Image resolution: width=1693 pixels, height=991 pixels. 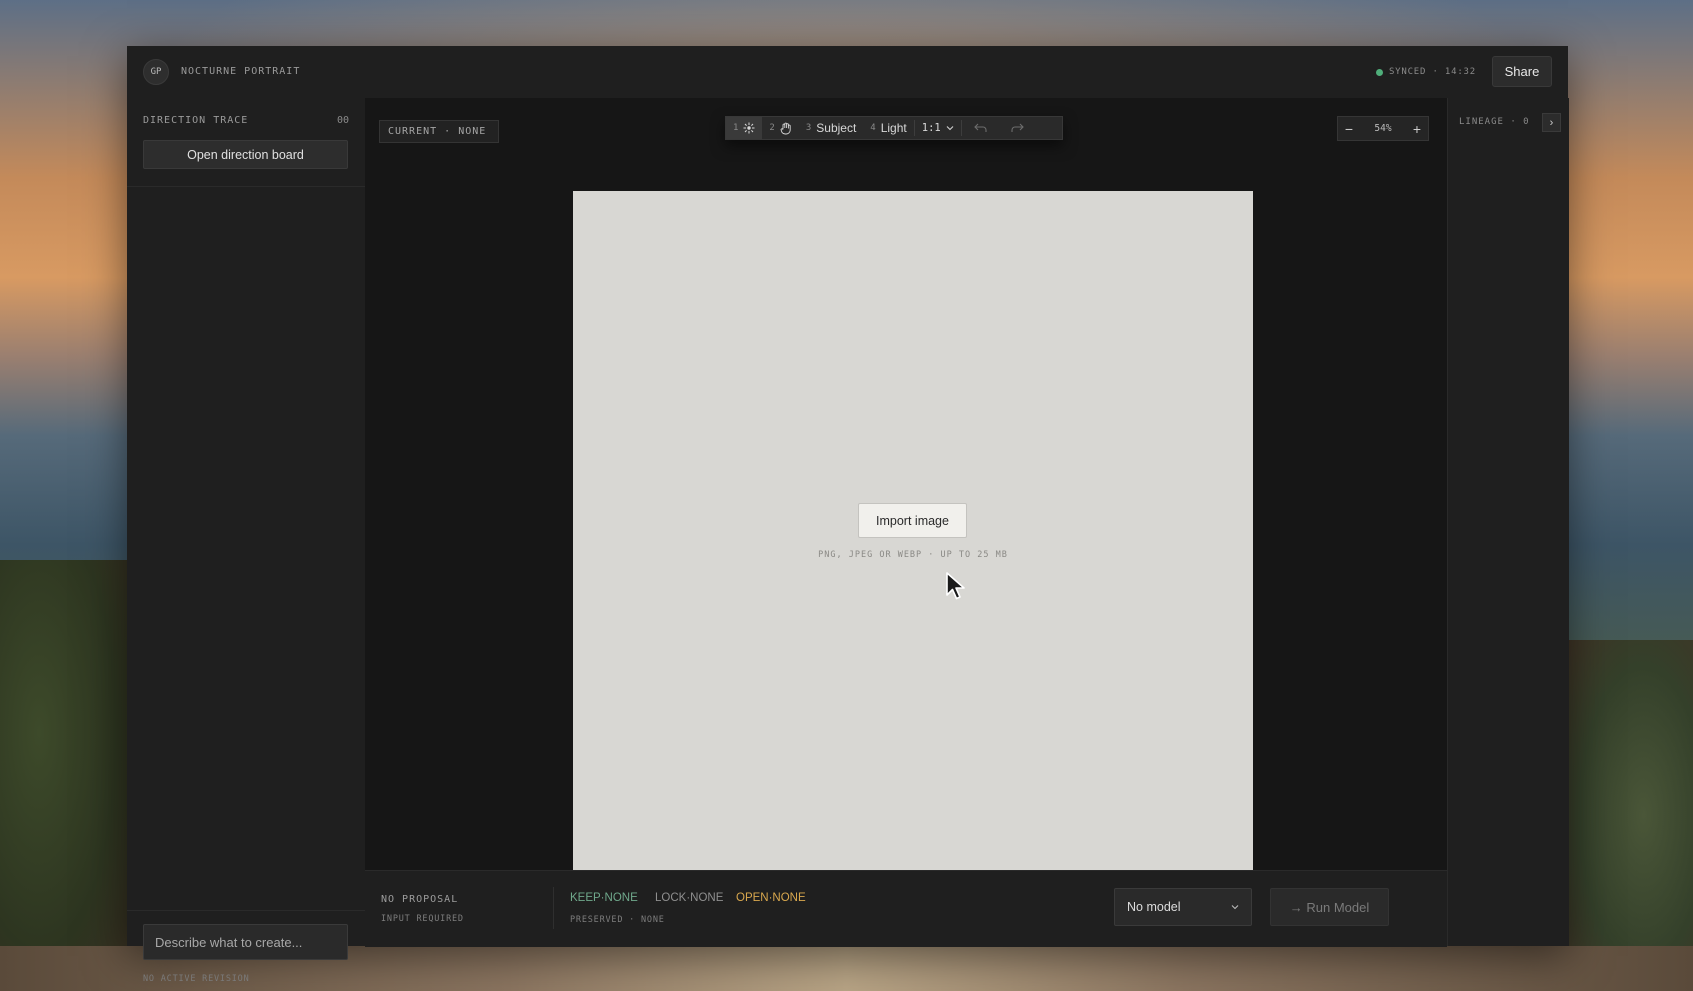 What do you see at coordinates (913, 555) in the screenshot?
I see `import-hint: PNG, JPEG OR WEBP · UP TO 25 MB` at bounding box center [913, 555].